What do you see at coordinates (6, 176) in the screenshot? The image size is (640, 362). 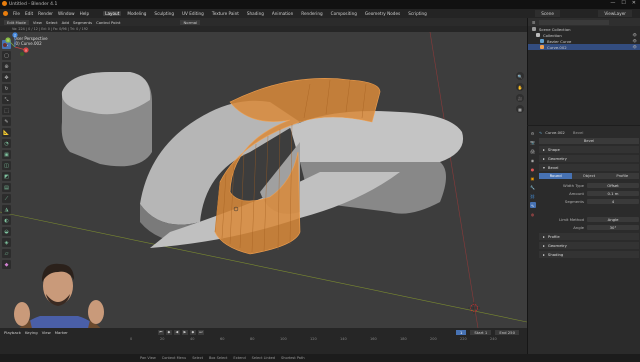 I see `bevel-icon: ◩` at bounding box center [6, 176].